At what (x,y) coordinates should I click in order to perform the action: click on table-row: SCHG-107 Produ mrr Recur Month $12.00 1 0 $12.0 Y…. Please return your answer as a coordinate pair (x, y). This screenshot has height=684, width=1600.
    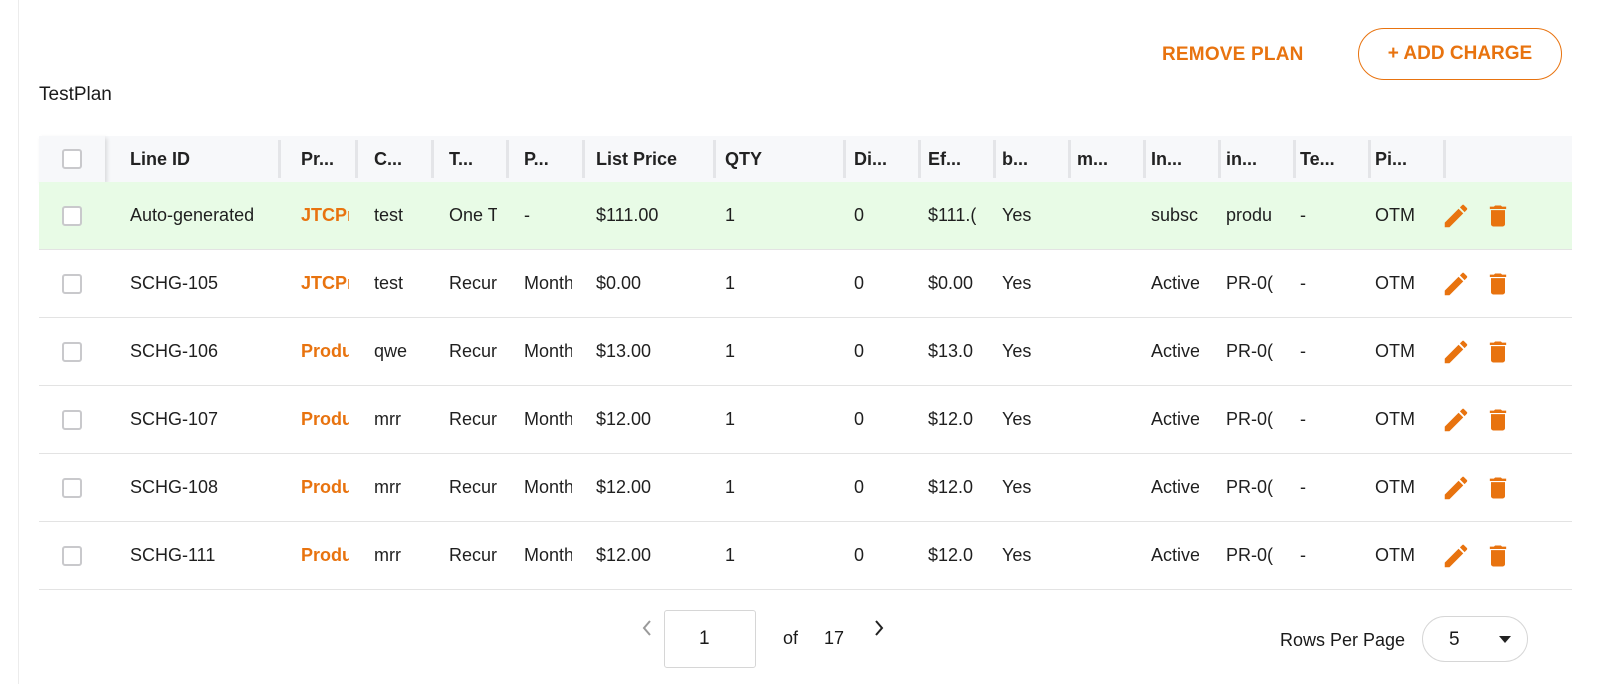
    Looking at the image, I should click on (805, 420).